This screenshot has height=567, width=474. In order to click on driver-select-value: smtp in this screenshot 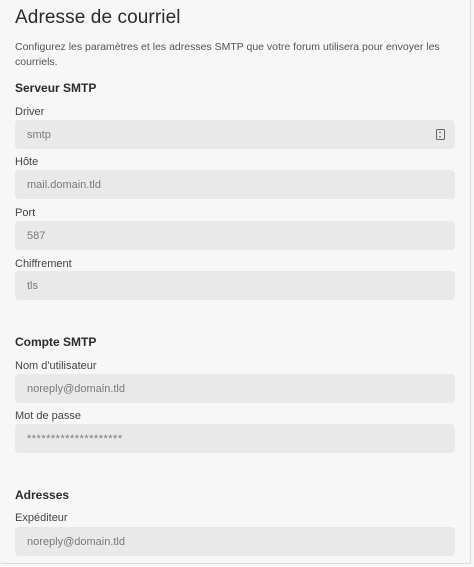, I will do `click(39, 134)`.